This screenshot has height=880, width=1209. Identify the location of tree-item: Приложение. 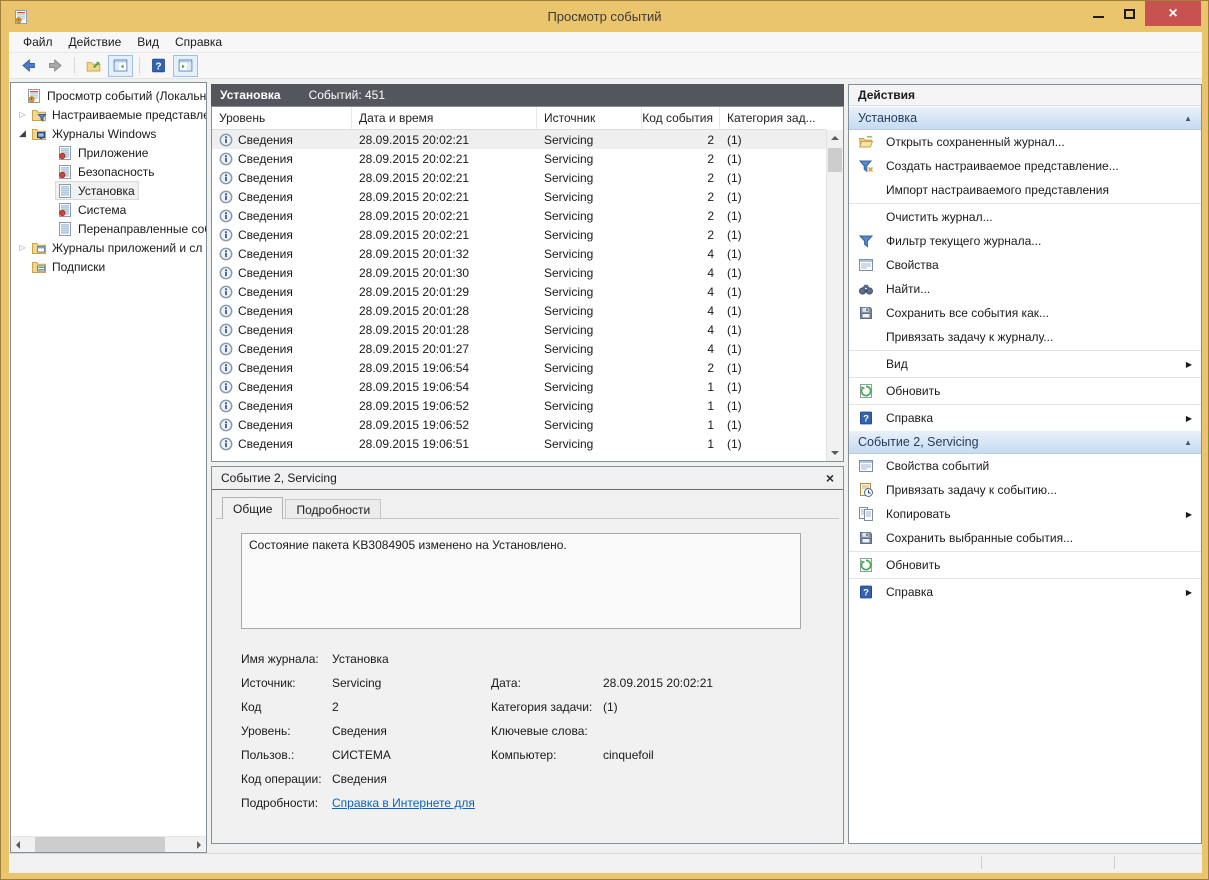
(108, 152).